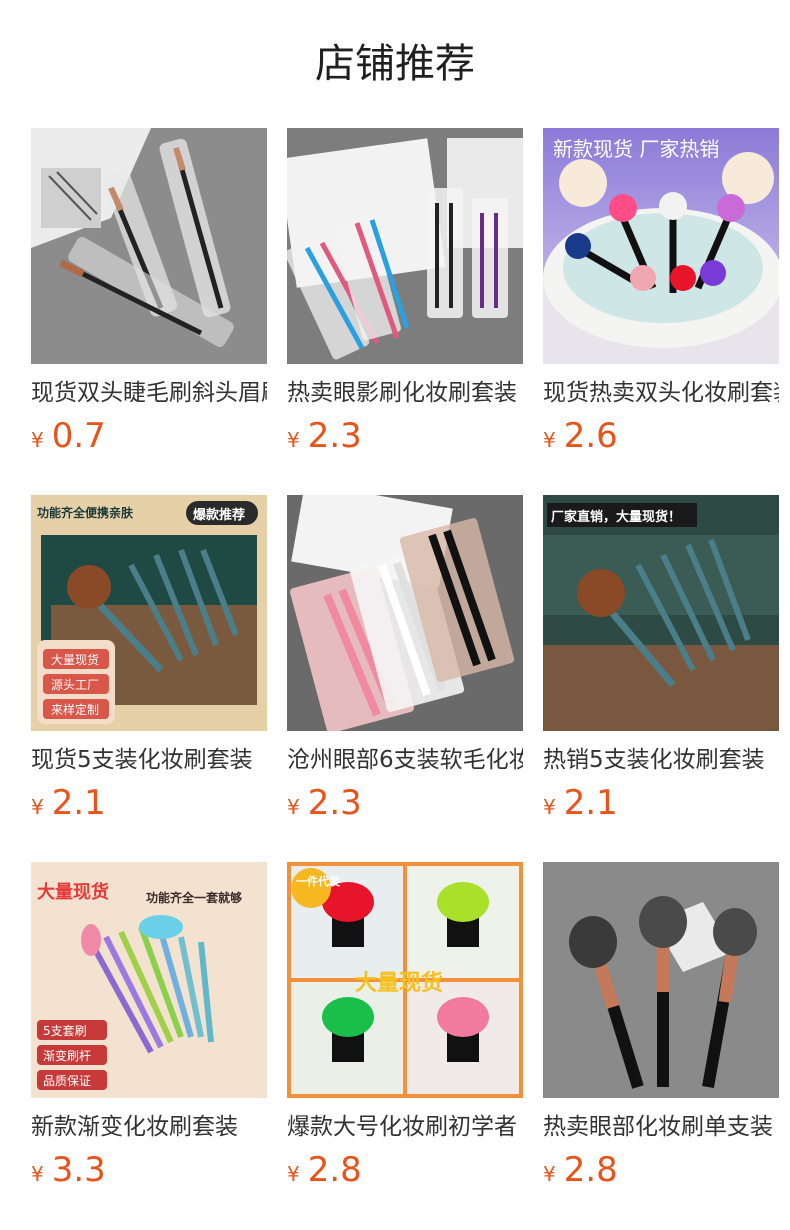 This screenshot has height=1230, width=790. Describe the element at coordinates (149, 613) in the screenshot. I see `product-image: 功能齐全便携亲肤 爆款推荐 大量现货 源头工厂 来样定制` at that location.